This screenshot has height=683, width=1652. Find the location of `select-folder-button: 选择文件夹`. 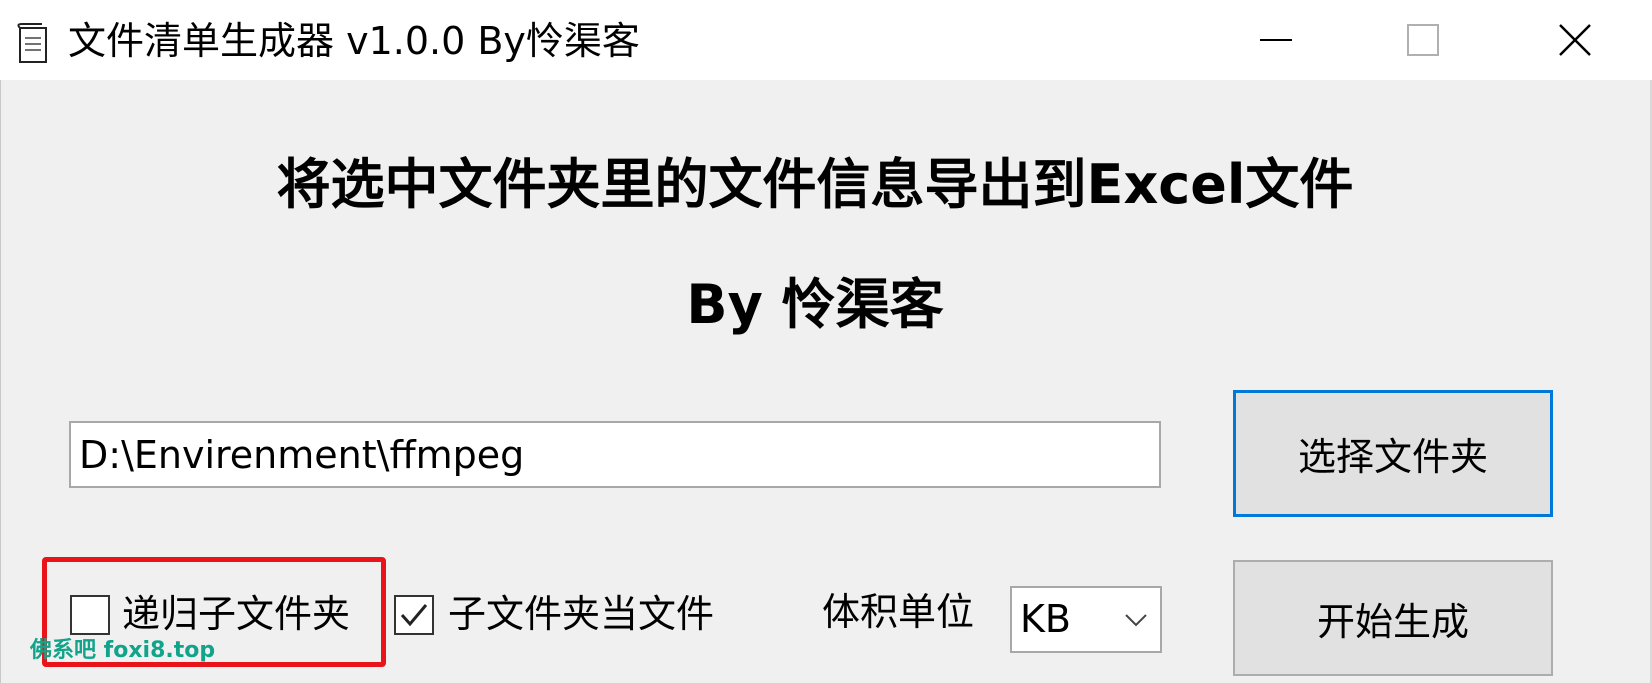

select-folder-button: 选择文件夹 is located at coordinates (1393, 453).